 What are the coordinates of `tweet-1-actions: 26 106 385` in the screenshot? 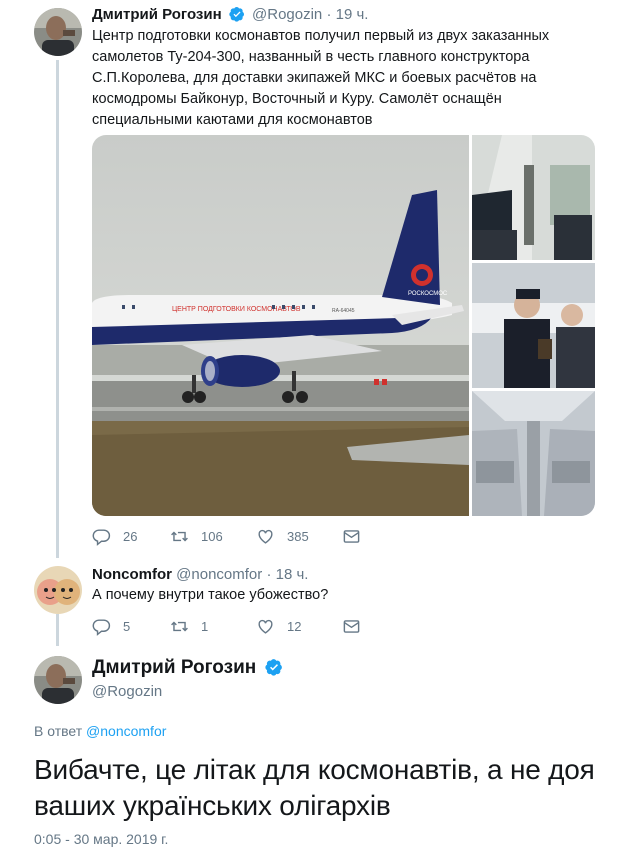 It's located at (232, 536).